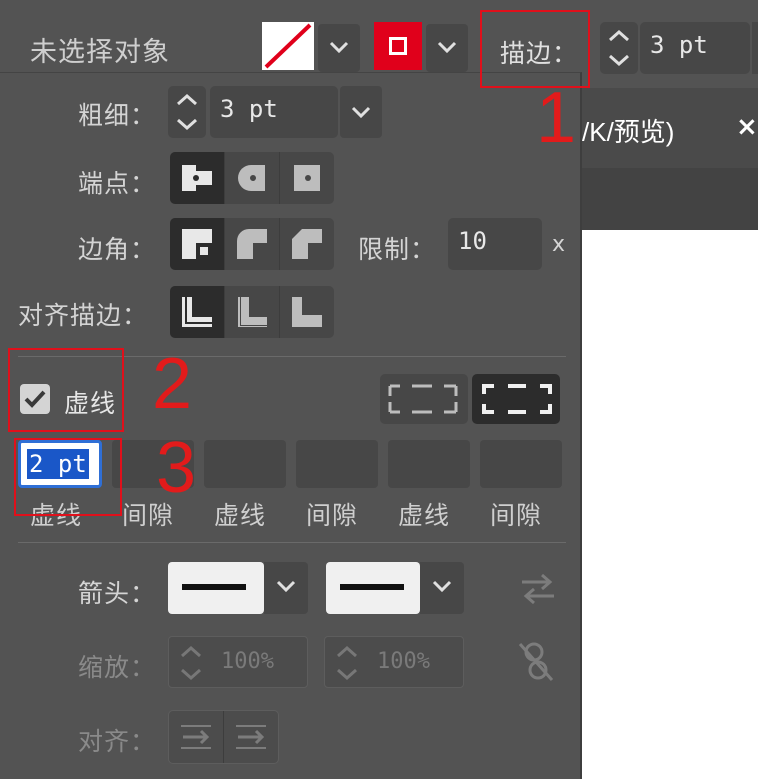  I want to click on projecting-cap-button, so click(307, 178).